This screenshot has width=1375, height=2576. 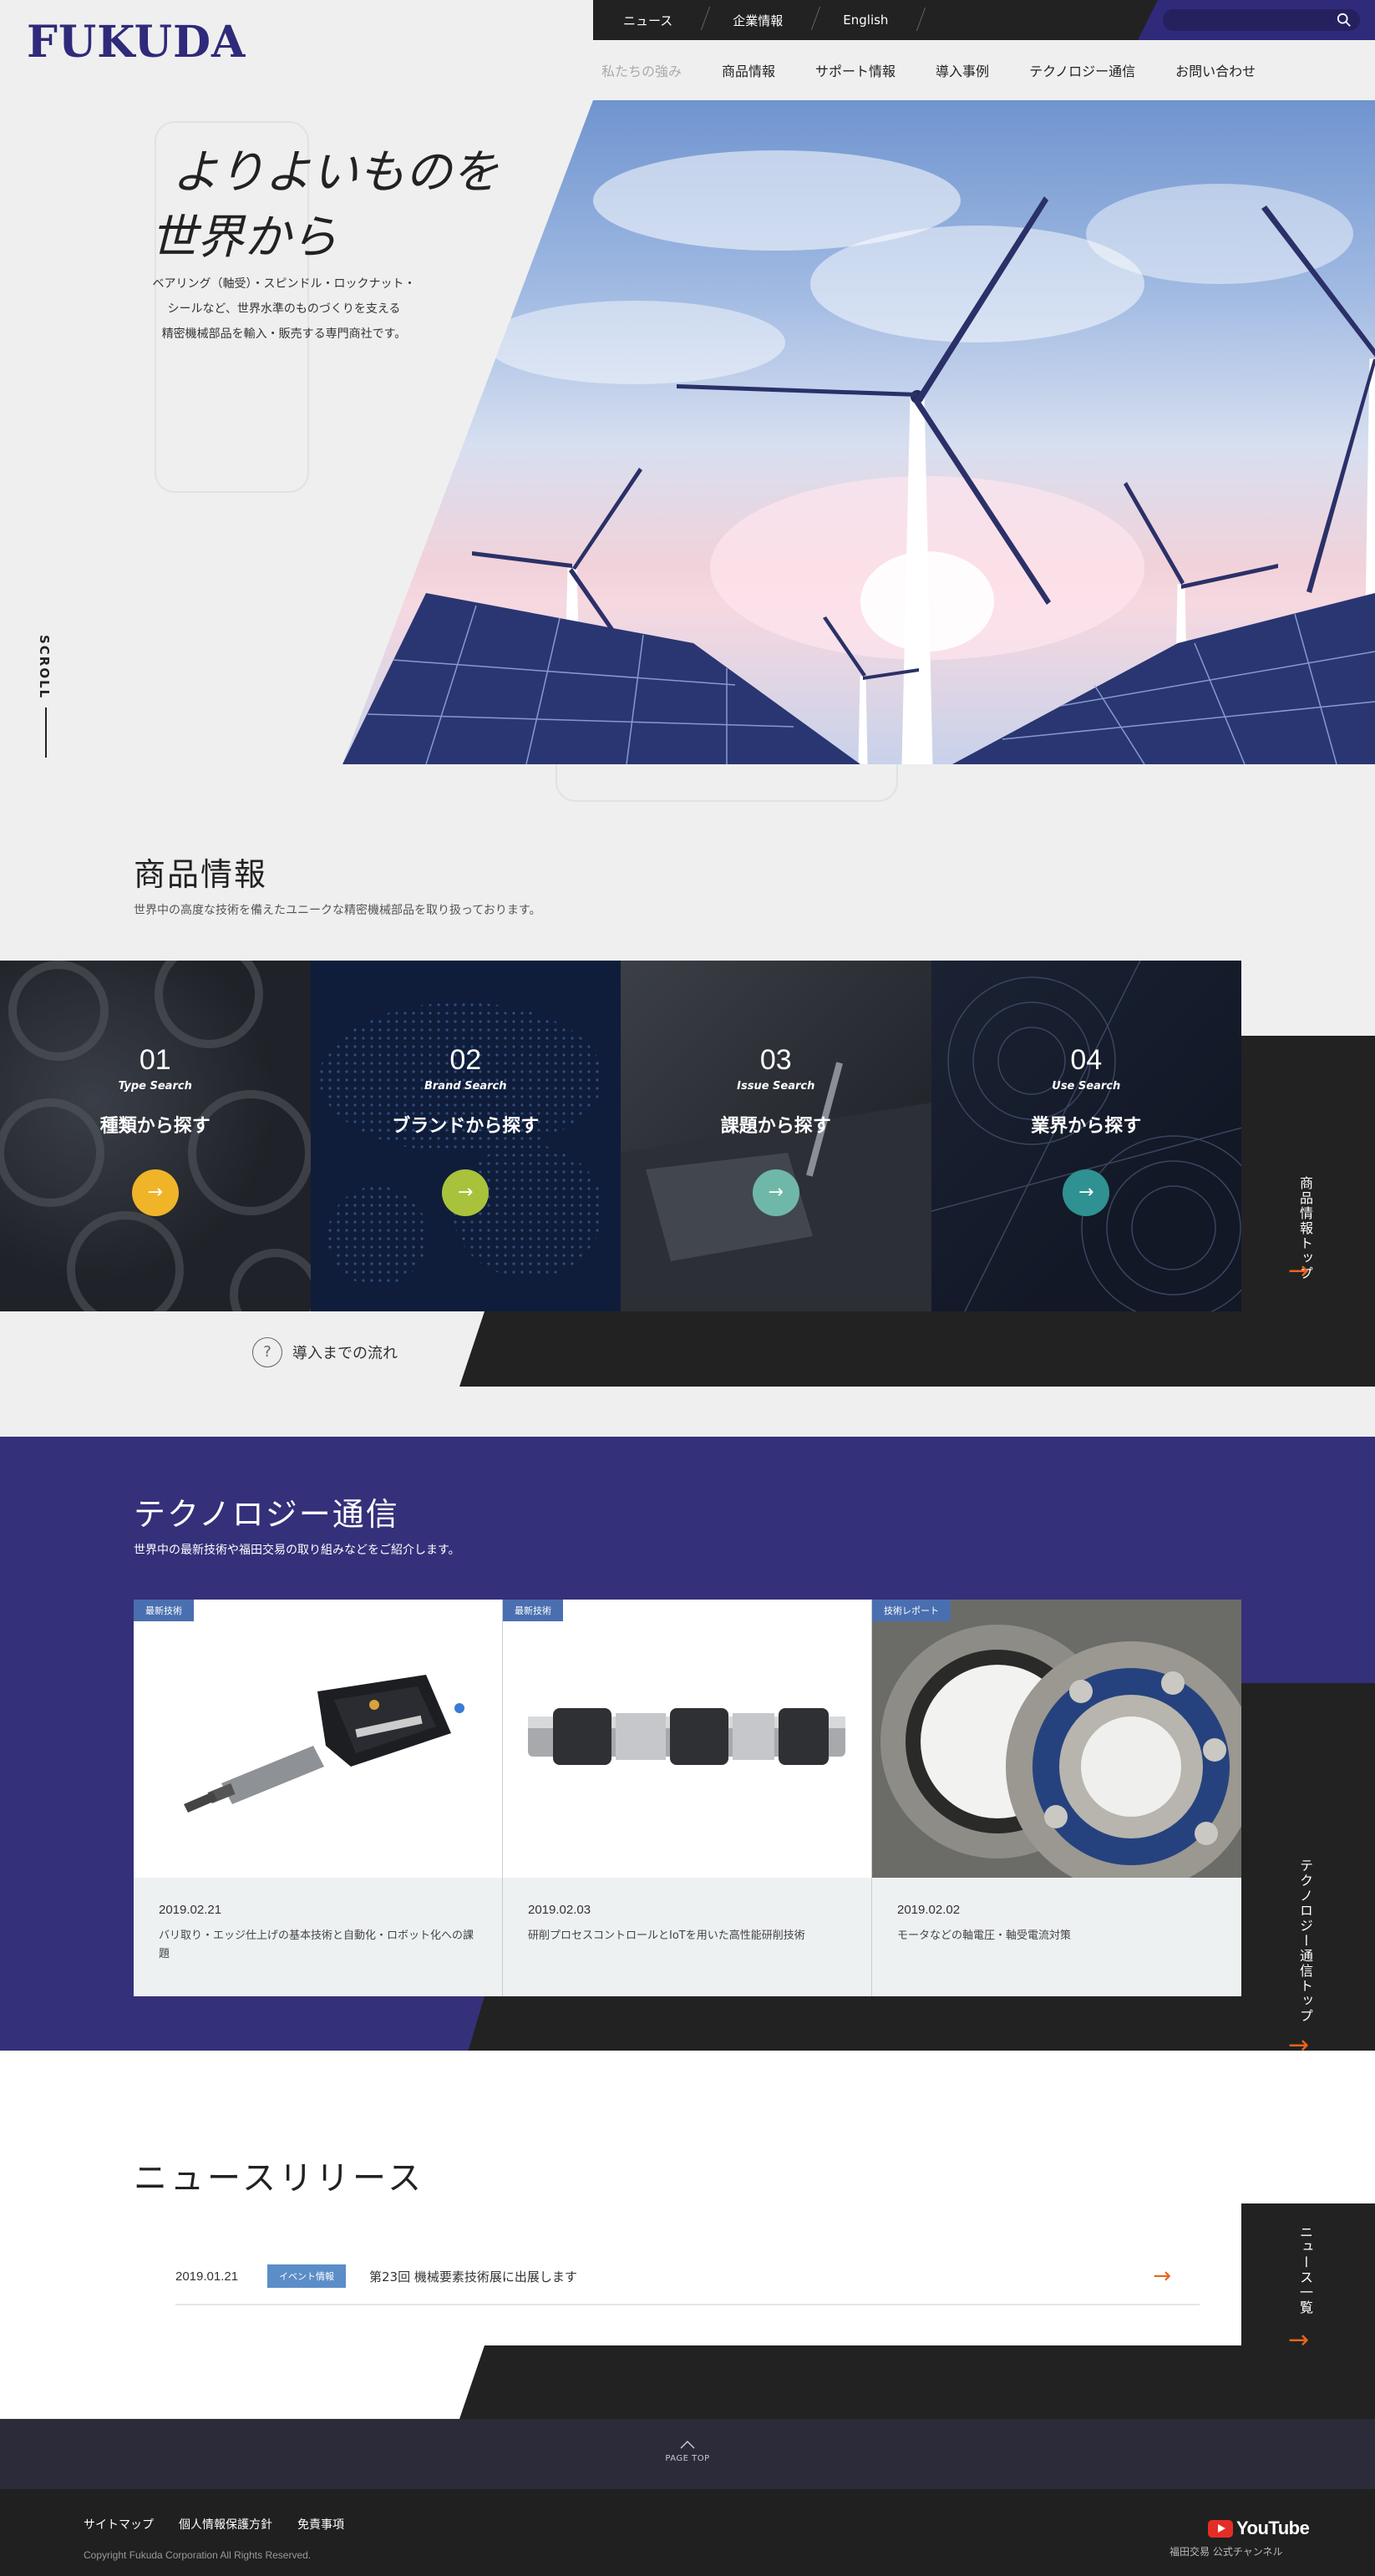 What do you see at coordinates (466, 1126) in the screenshot?
I see `card-jp-label: ブランドから探す` at bounding box center [466, 1126].